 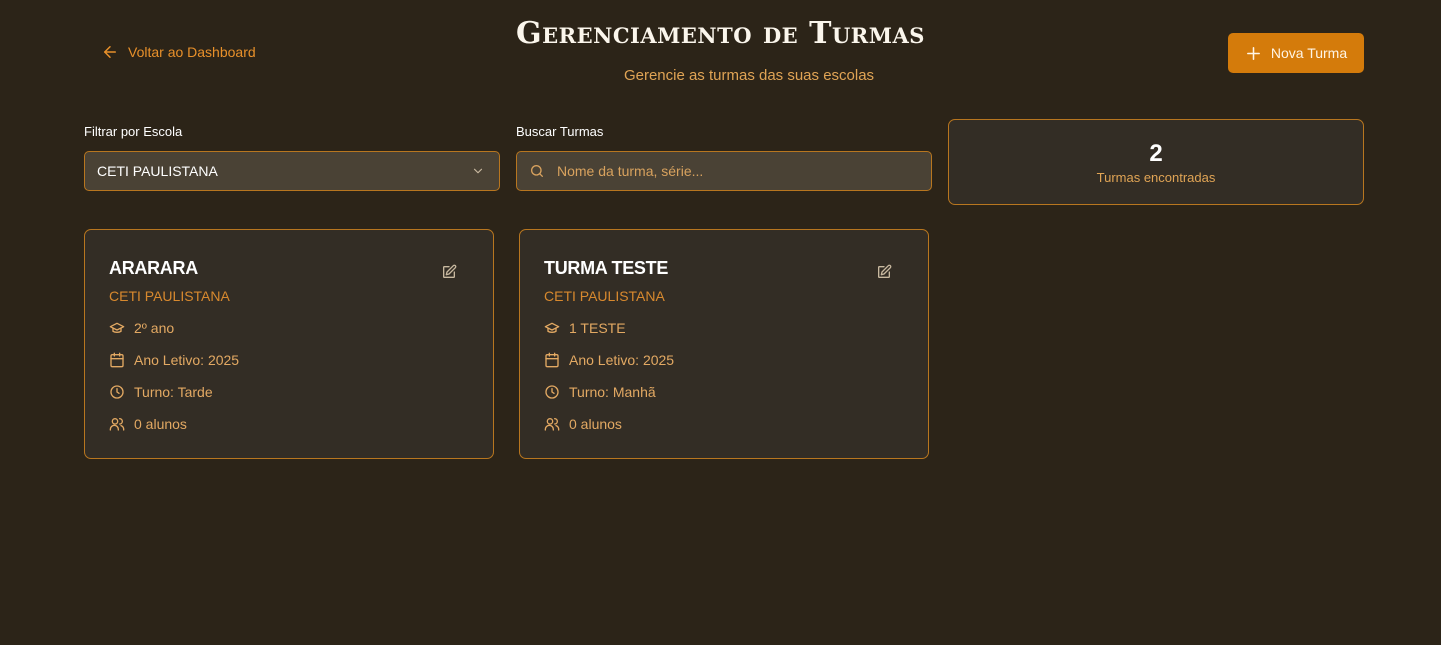 I want to click on chevron-down-icon, so click(x=478, y=171).